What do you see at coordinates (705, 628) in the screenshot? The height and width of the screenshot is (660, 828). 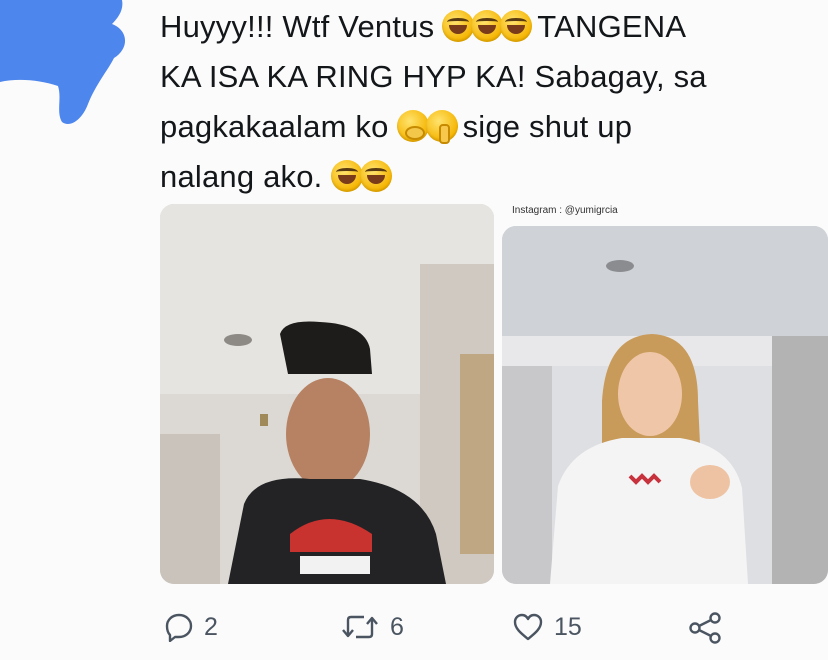 I see `share-icon` at bounding box center [705, 628].